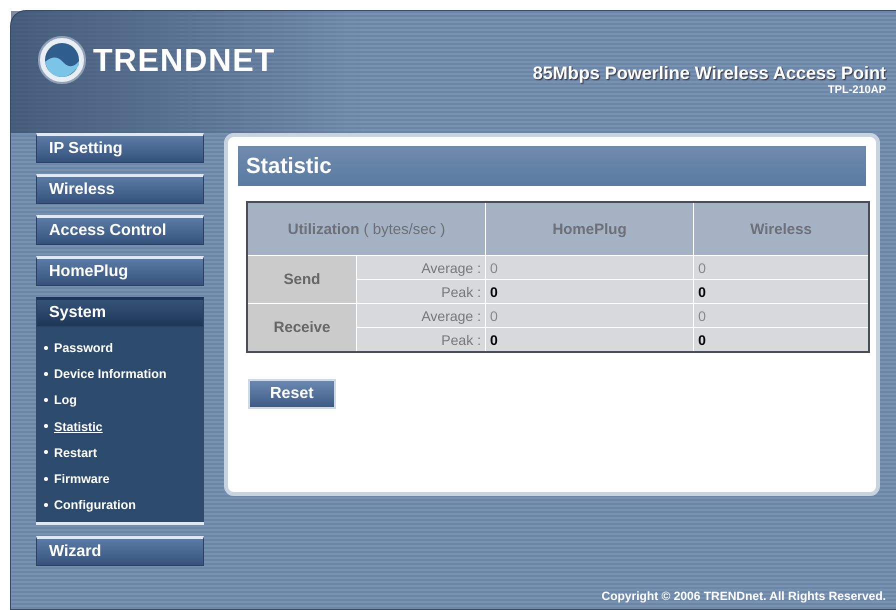  Describe the element at coordinates (120, 312) in the screenshot. I see `menu-button: System` at that location.